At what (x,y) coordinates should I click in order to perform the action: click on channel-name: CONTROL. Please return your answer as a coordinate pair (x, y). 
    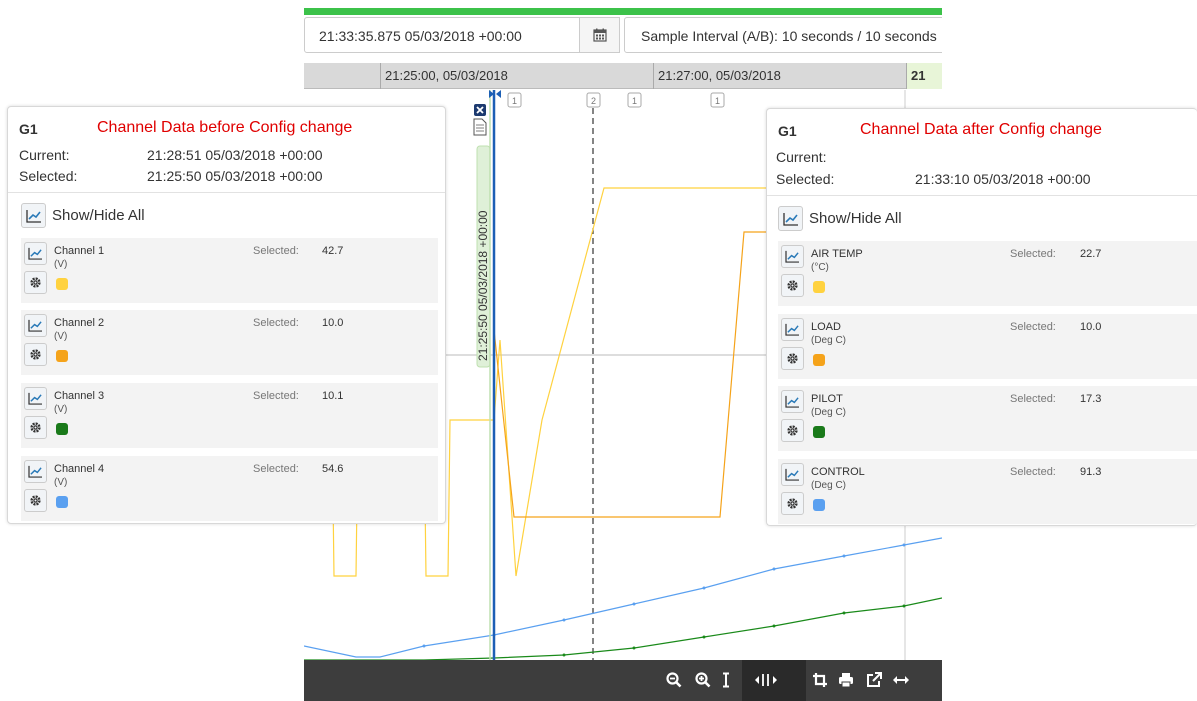
    Looking at the image, I should click on (838, 472).